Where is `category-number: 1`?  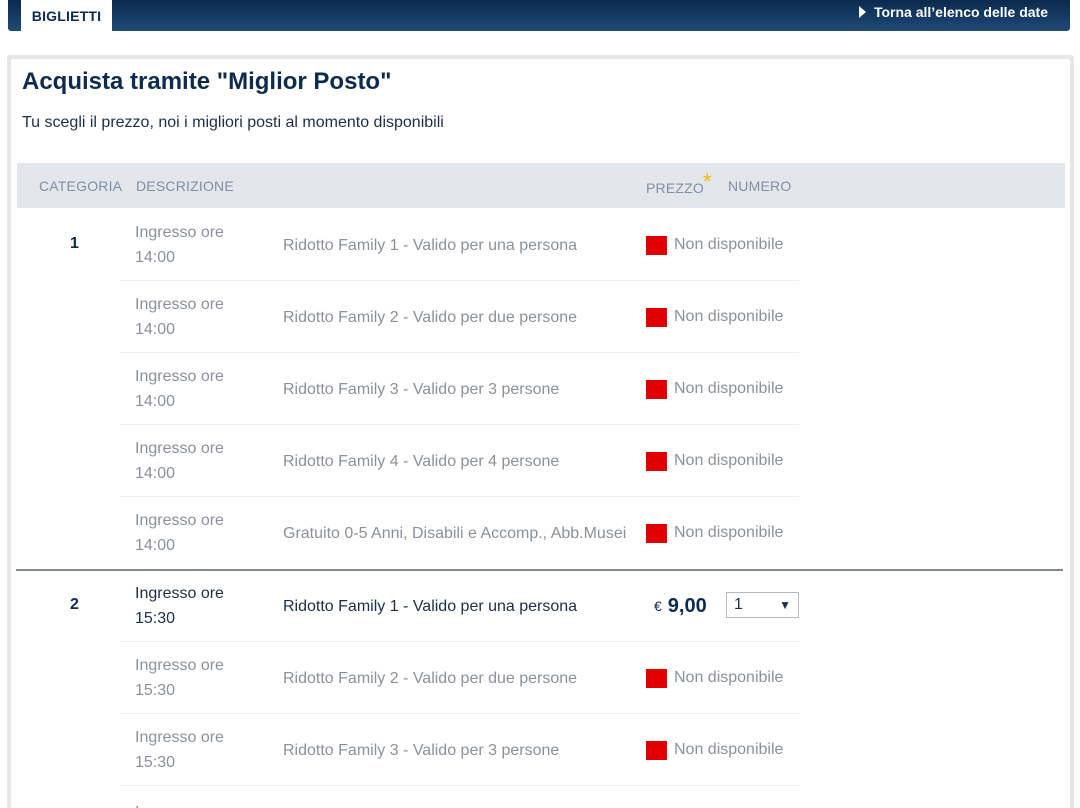
category-number: 1 is located at coordinates (74, 243).